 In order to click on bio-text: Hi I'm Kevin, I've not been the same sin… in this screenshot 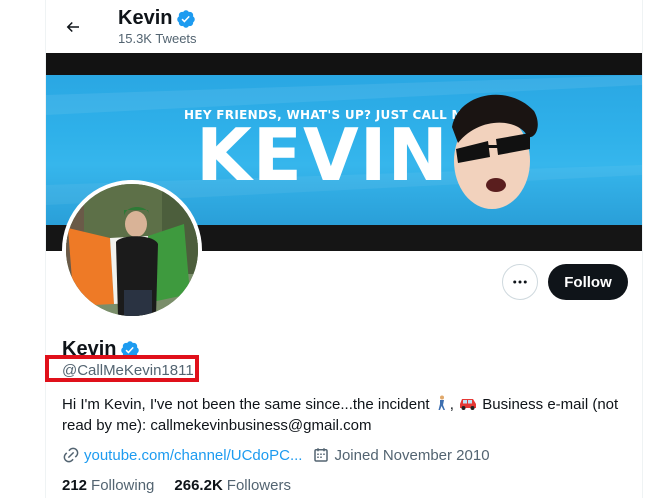, I will do `click(246, 404)`.